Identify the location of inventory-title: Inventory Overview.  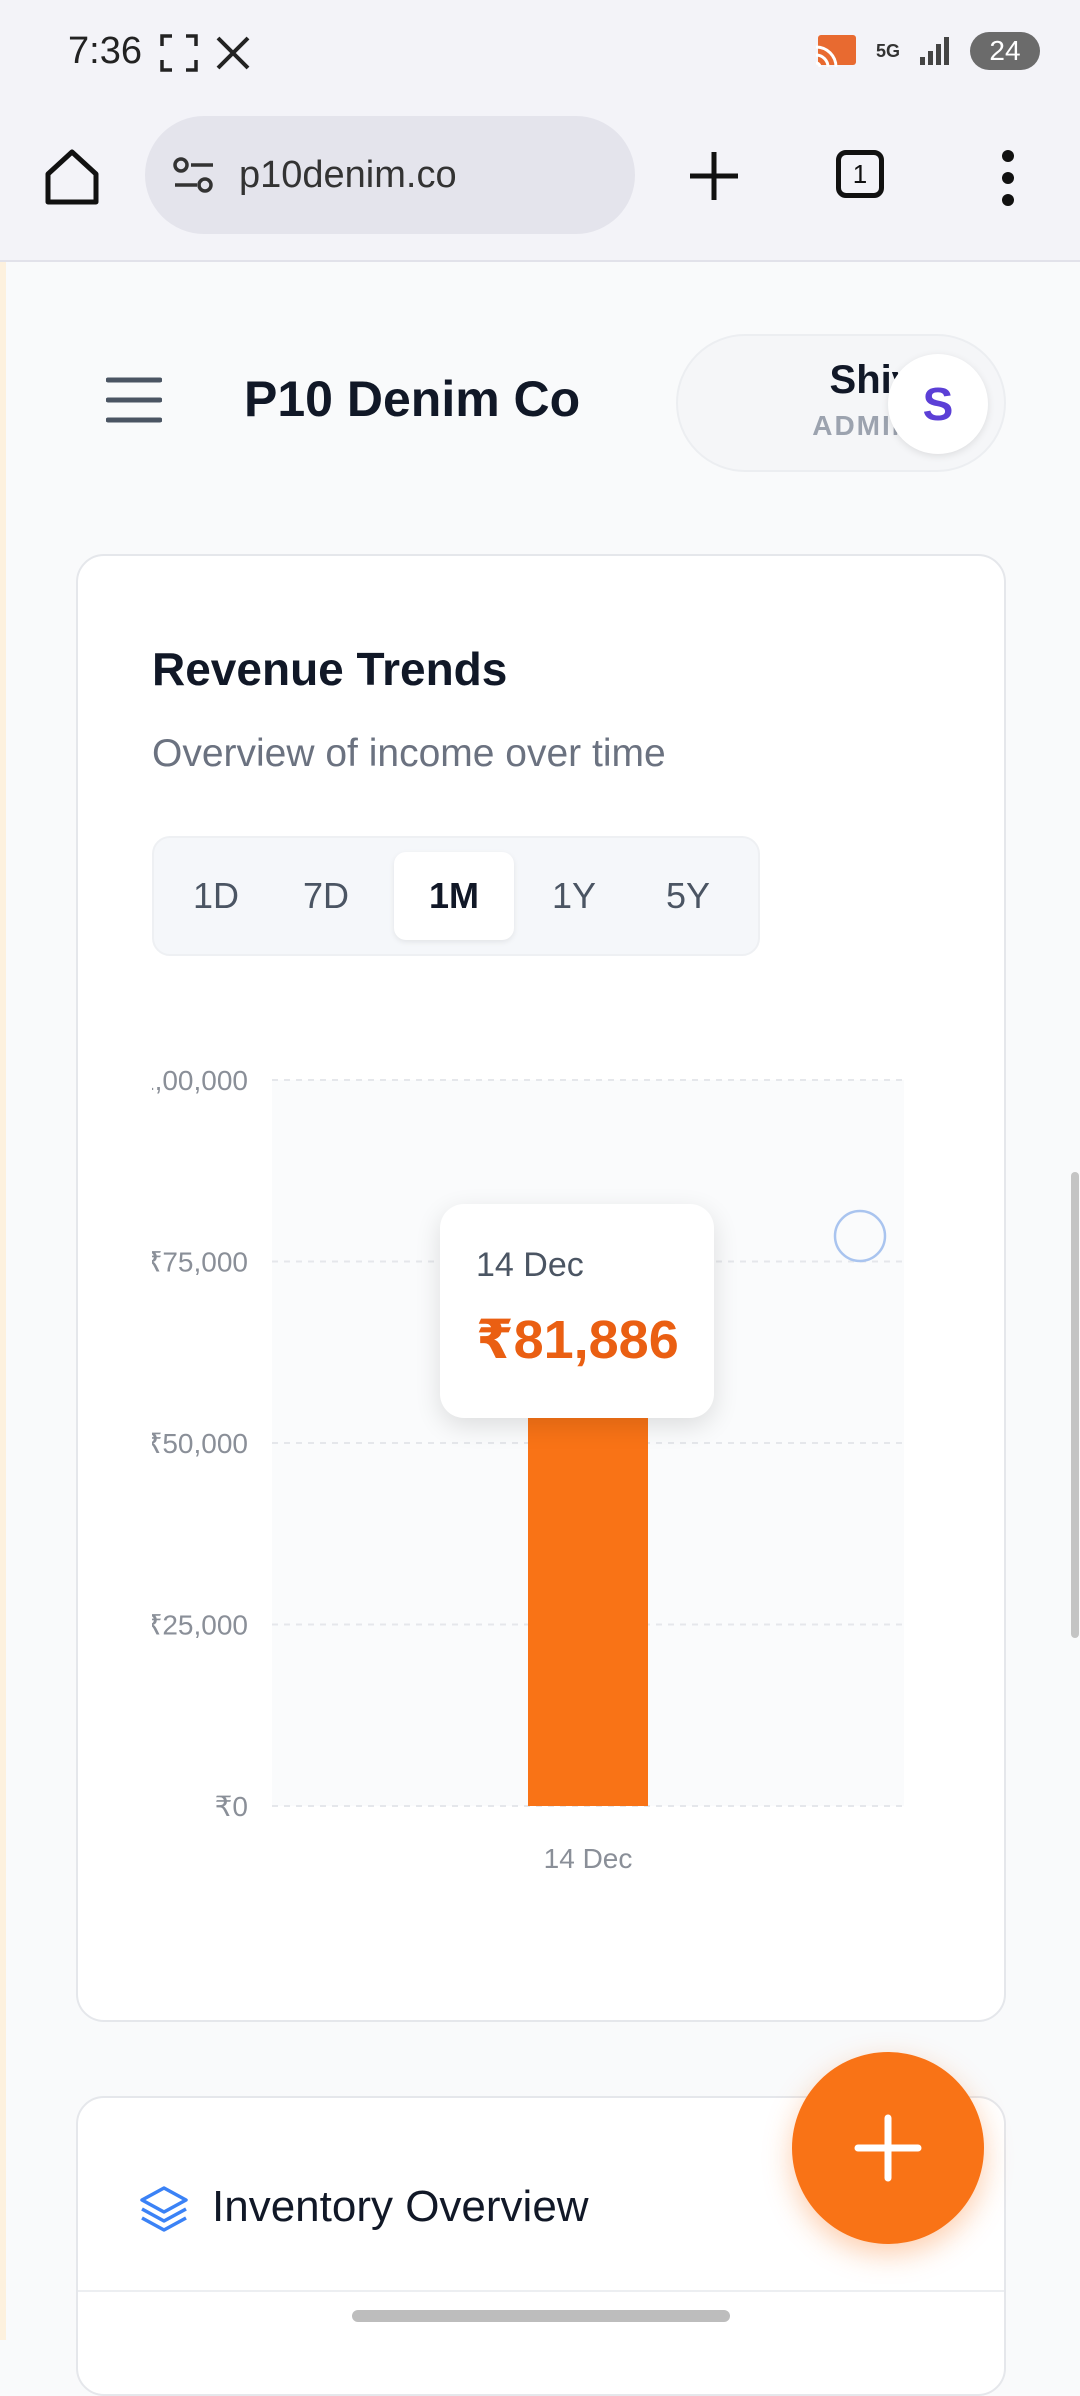
(400, 2206).